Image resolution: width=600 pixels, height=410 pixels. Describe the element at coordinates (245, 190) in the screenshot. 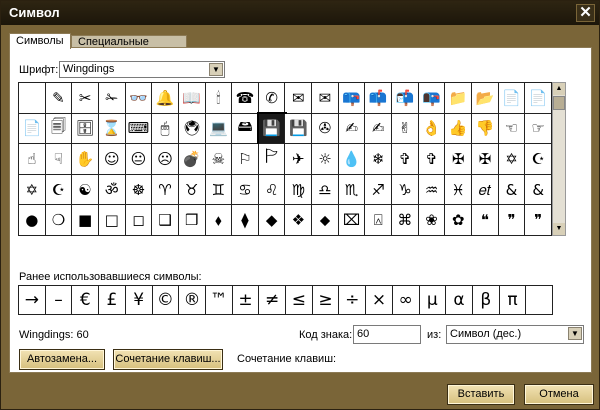

I see `symbol-cell: ♋` at that location.